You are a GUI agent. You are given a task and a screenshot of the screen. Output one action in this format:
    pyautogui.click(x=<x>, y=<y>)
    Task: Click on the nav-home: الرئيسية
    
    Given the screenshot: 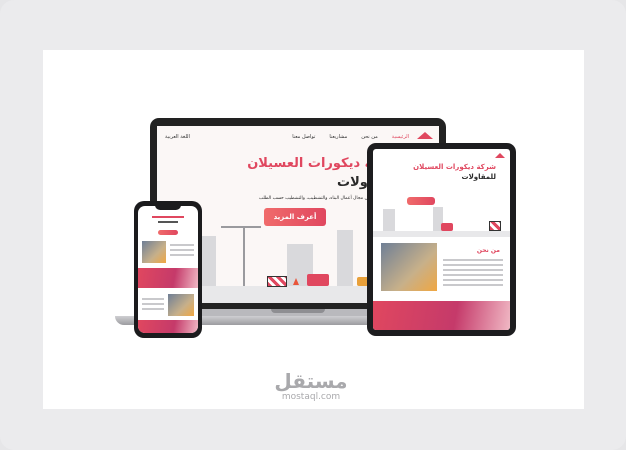 What is the action you would take?
    pyautogui.click(x=400, y=137)
    